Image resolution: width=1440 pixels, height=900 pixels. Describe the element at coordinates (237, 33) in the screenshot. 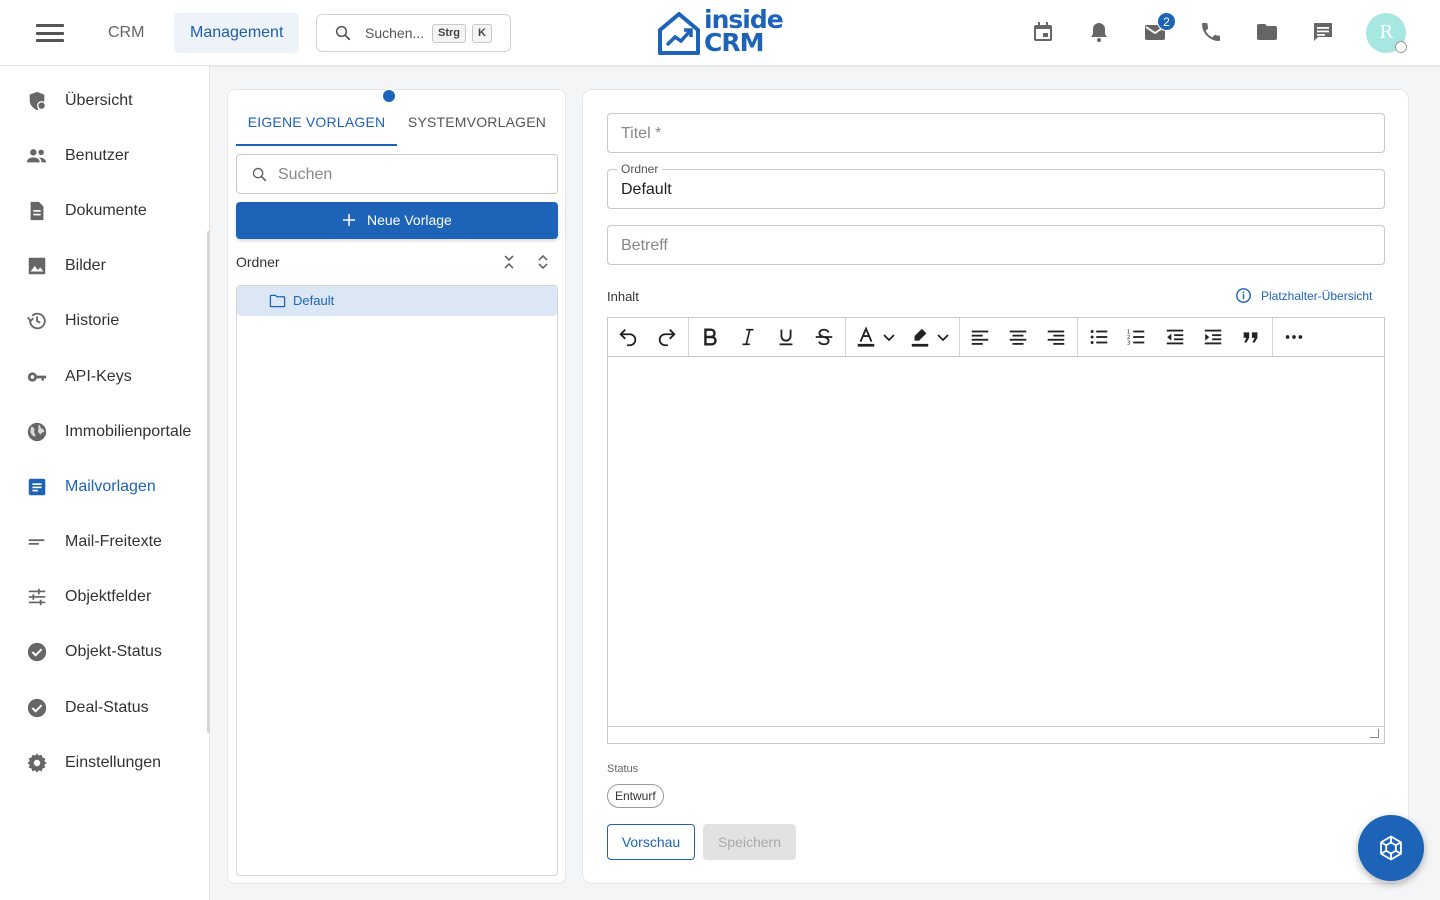

I see `nav-tab-management: Management` at that location.